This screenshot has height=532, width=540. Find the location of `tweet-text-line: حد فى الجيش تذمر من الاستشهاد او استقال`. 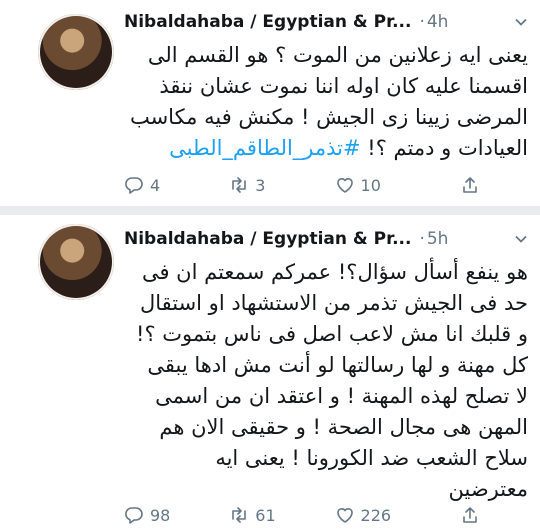

tweet-text-line: حد فى الجيش تذمر من الاستشهاد او استقال is located at coordinates (333, 303).